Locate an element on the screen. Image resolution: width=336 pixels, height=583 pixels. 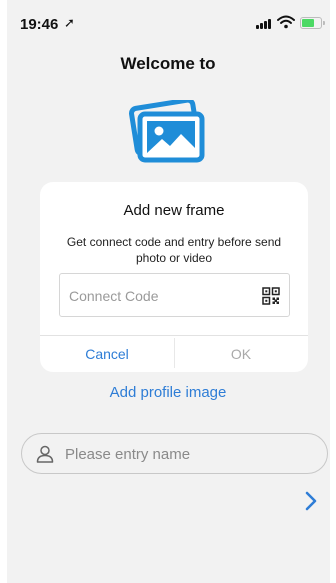
status-time: 19:46 is located at coordinates (39, 24).